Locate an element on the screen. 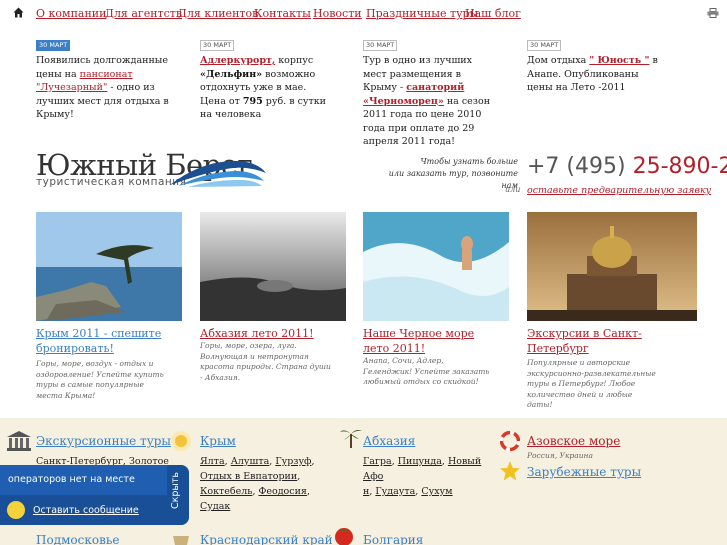  tile-title-abkhazia: Абхазия лето 2011! is located at coordinates (275, 333).